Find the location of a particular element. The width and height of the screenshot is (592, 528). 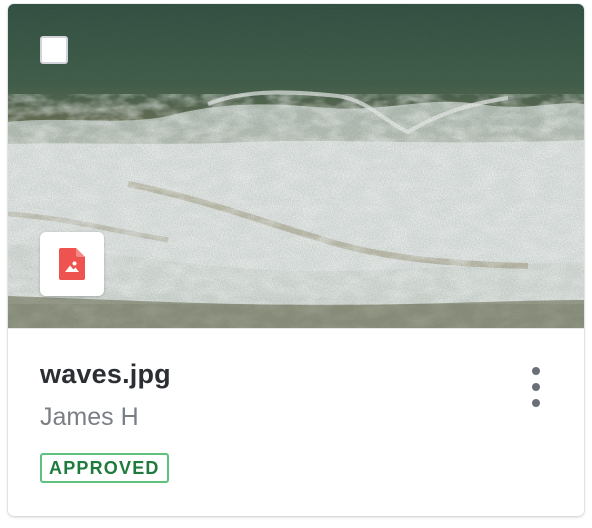

status-badge: APPROVED is located at coordinates (104, 468).